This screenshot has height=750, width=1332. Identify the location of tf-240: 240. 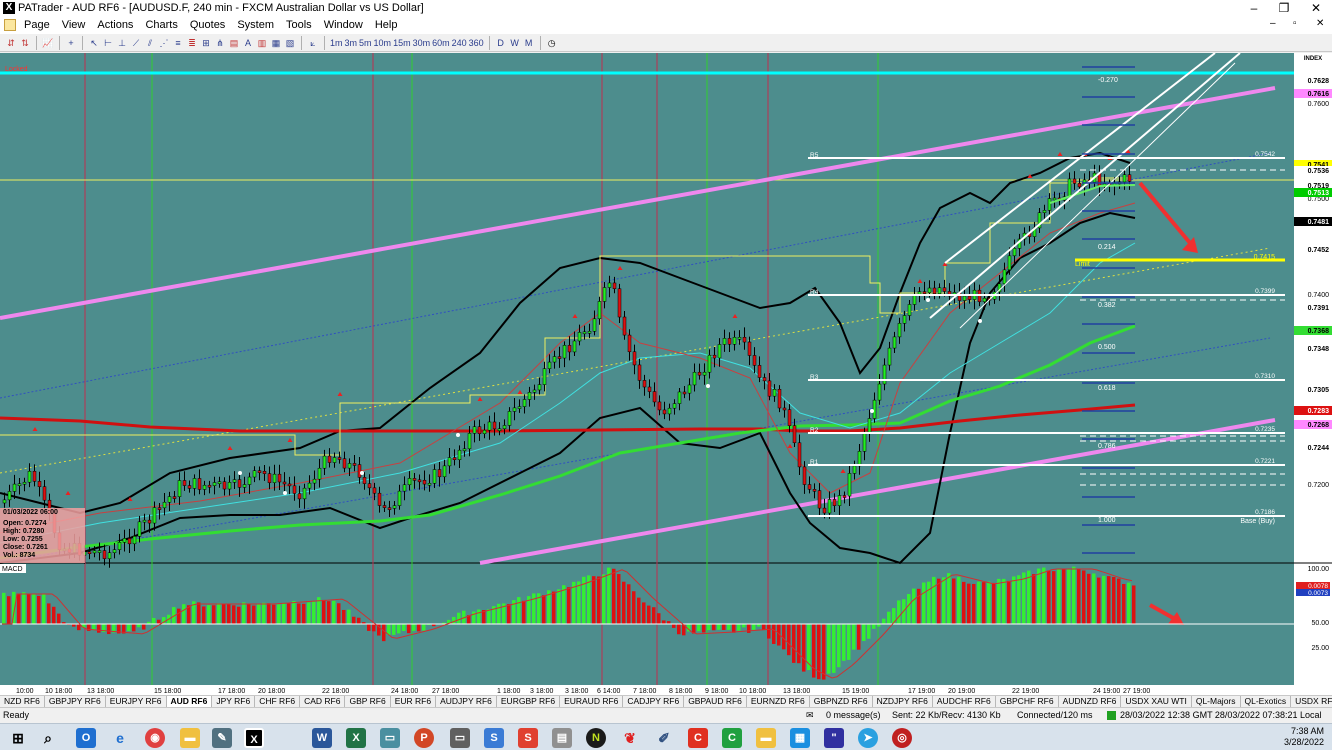
(459, 43).